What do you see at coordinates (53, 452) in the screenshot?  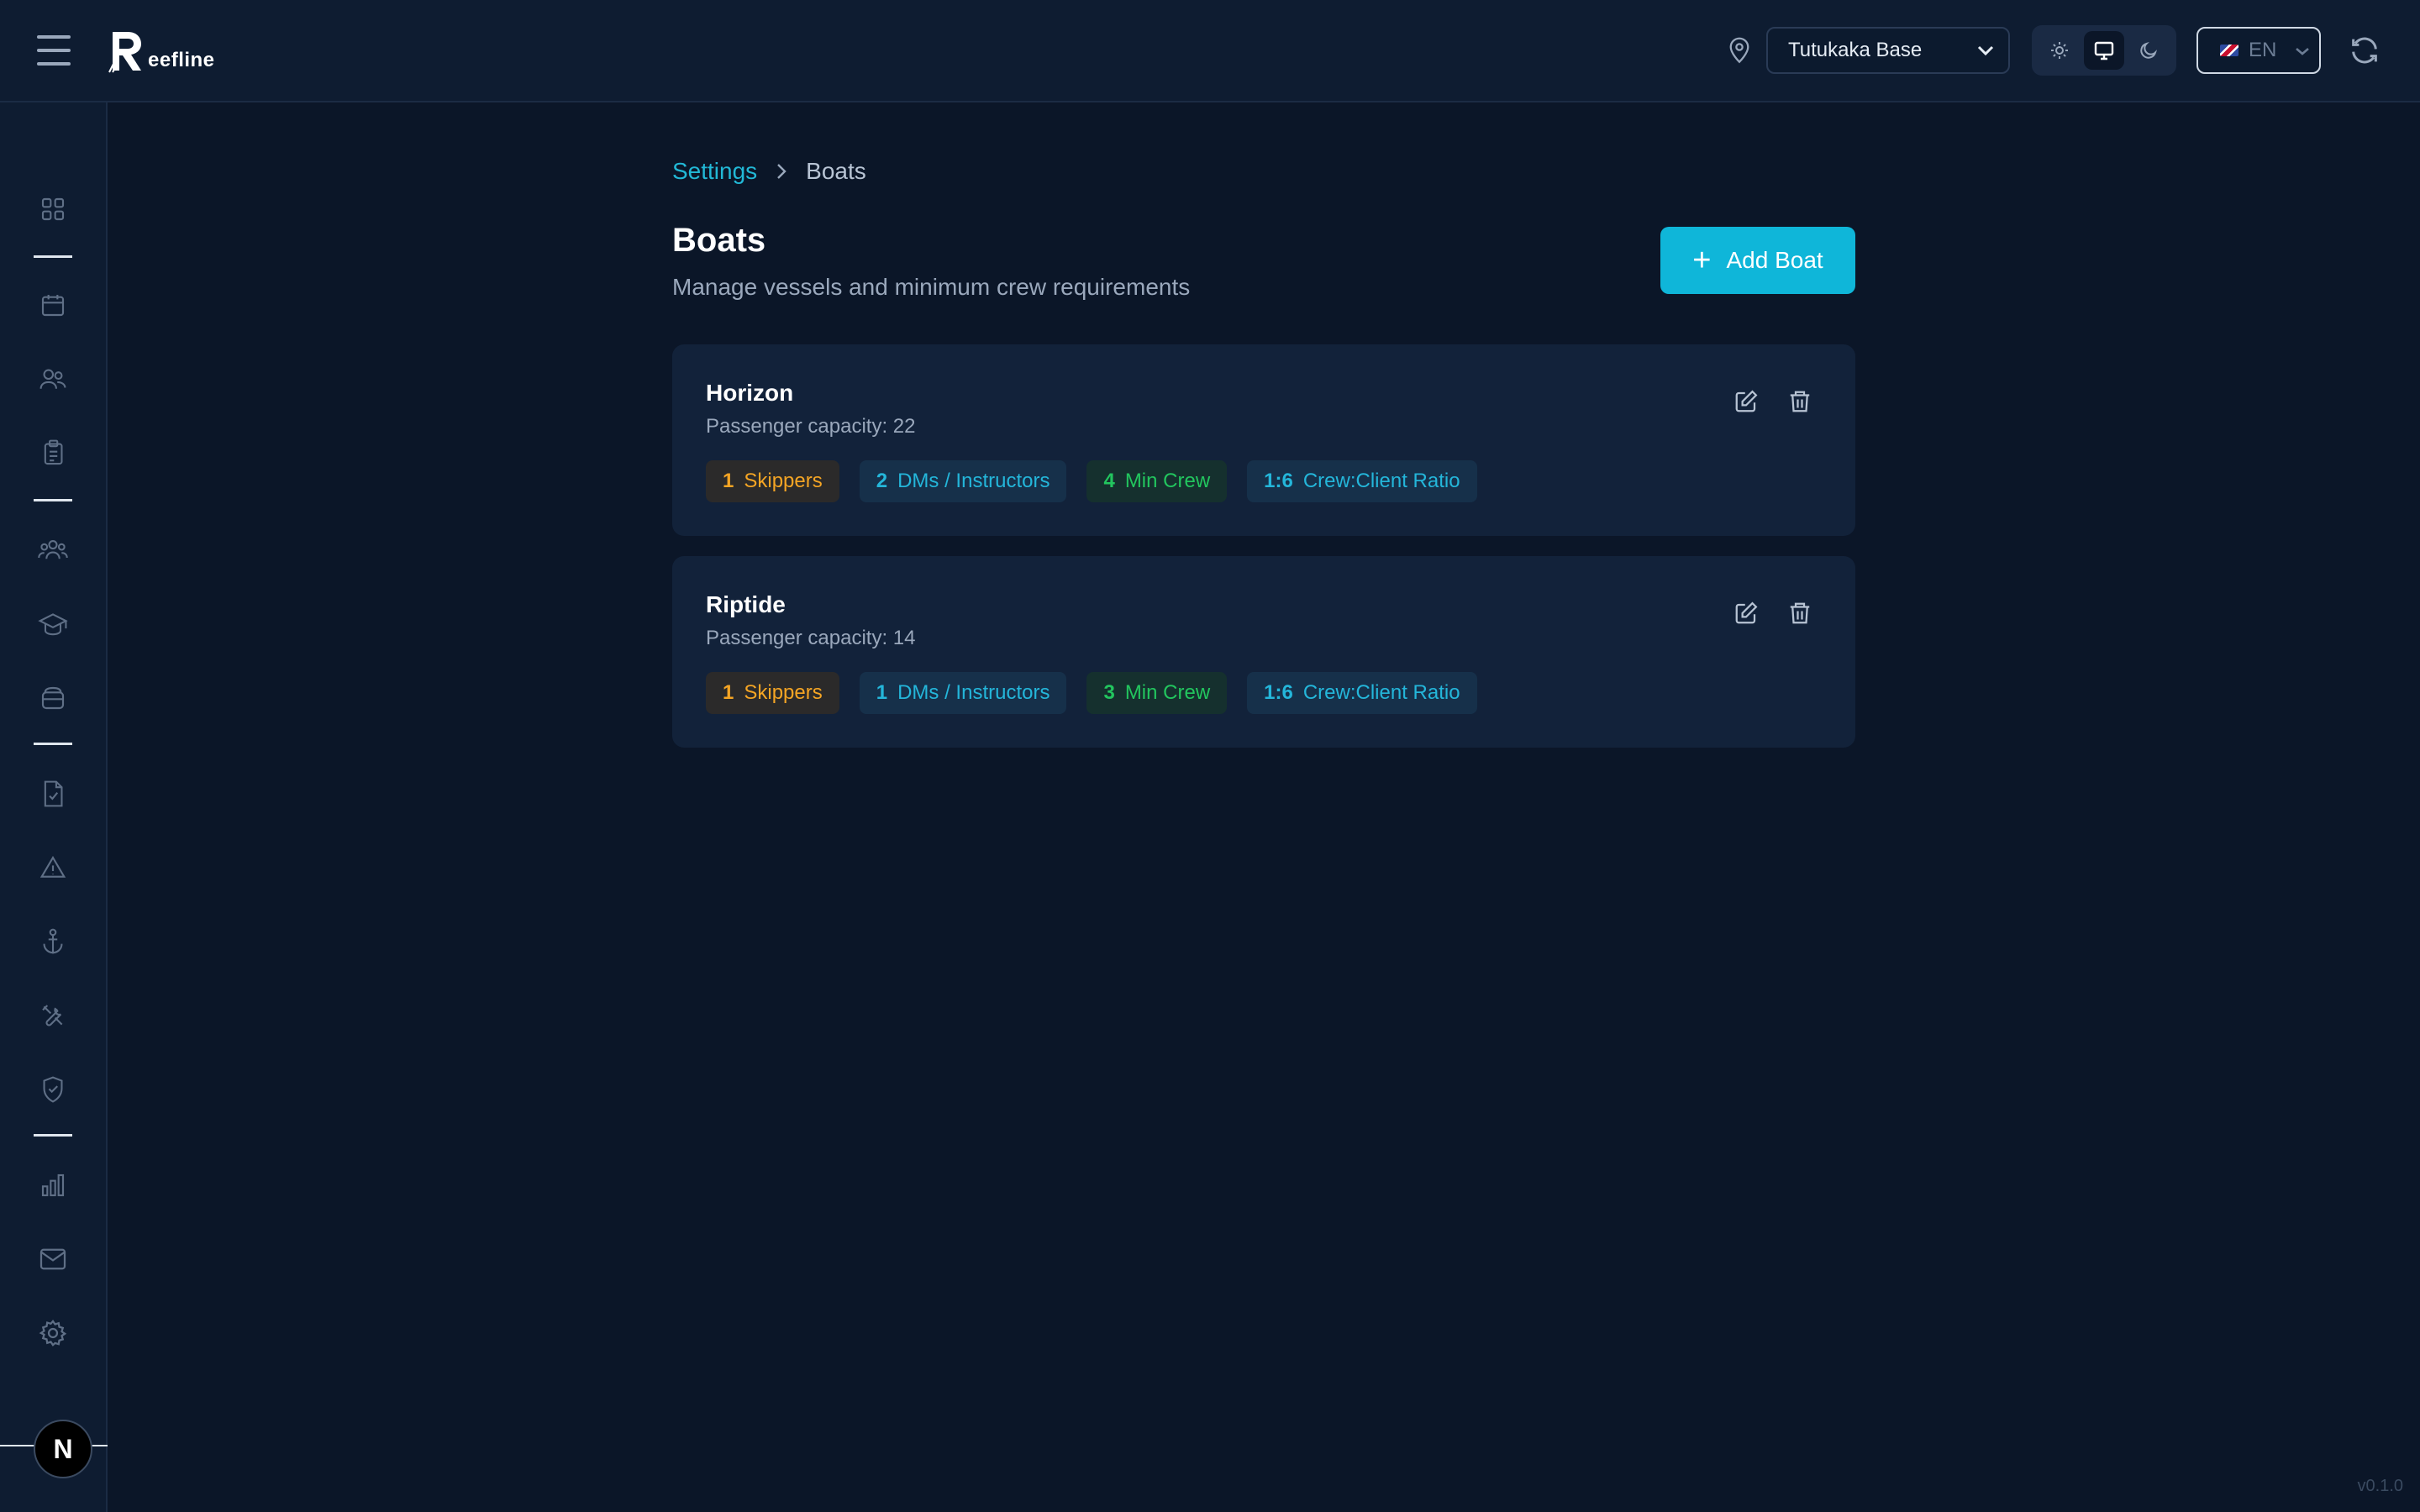 I see `clipboard-icon` at bounding box center [53, 452].